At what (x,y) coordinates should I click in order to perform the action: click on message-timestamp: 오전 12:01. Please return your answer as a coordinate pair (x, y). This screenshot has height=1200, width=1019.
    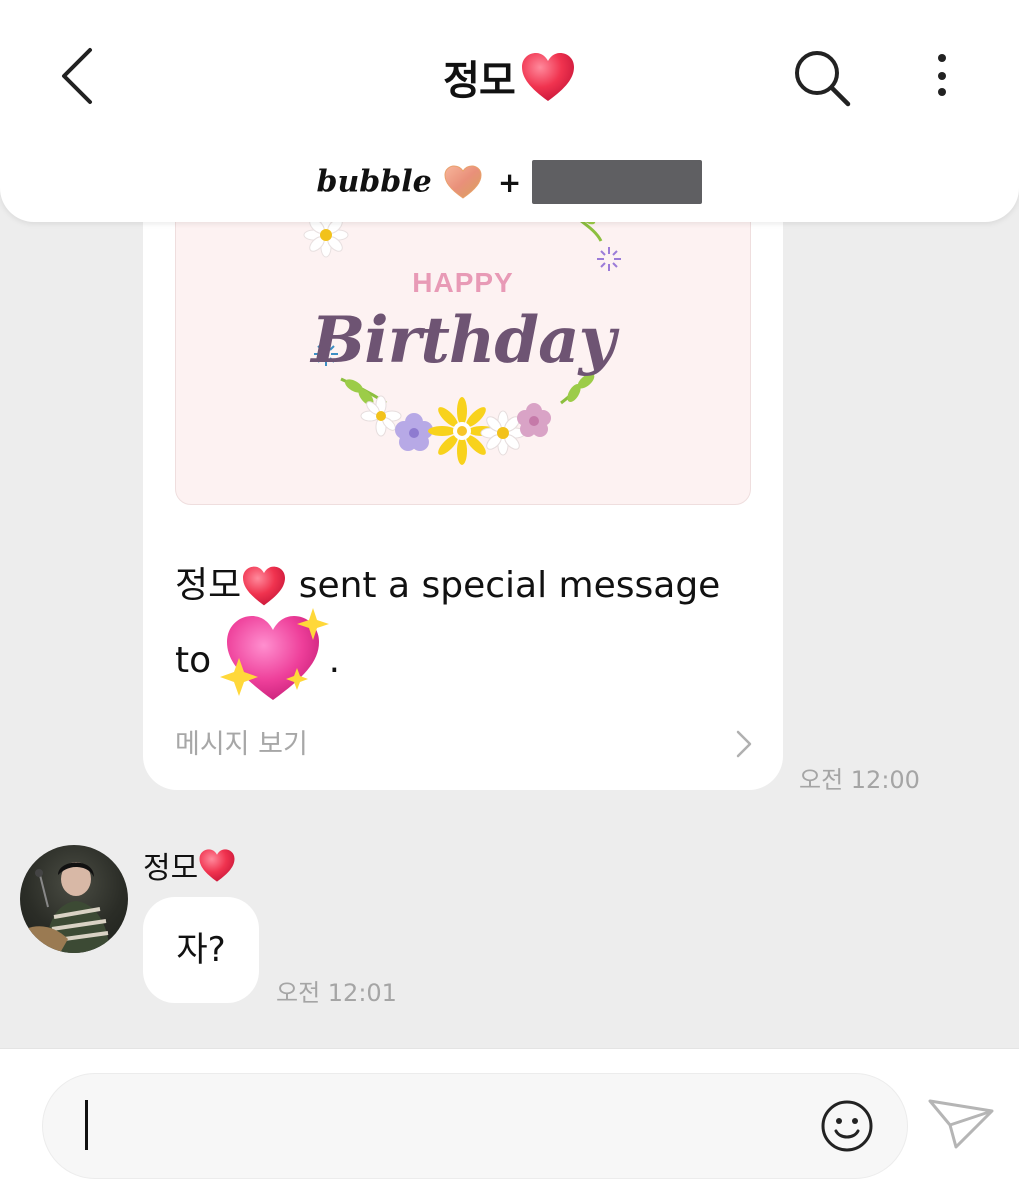
    Looking at the image, I should click on (336, 993).